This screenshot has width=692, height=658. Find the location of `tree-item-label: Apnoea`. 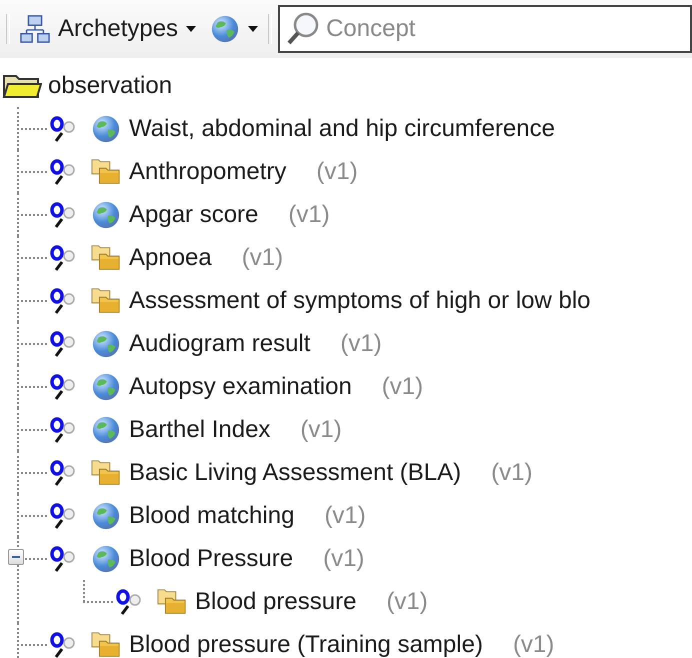

tree-item-label: Apnoea is located at coordinates (170, 258).